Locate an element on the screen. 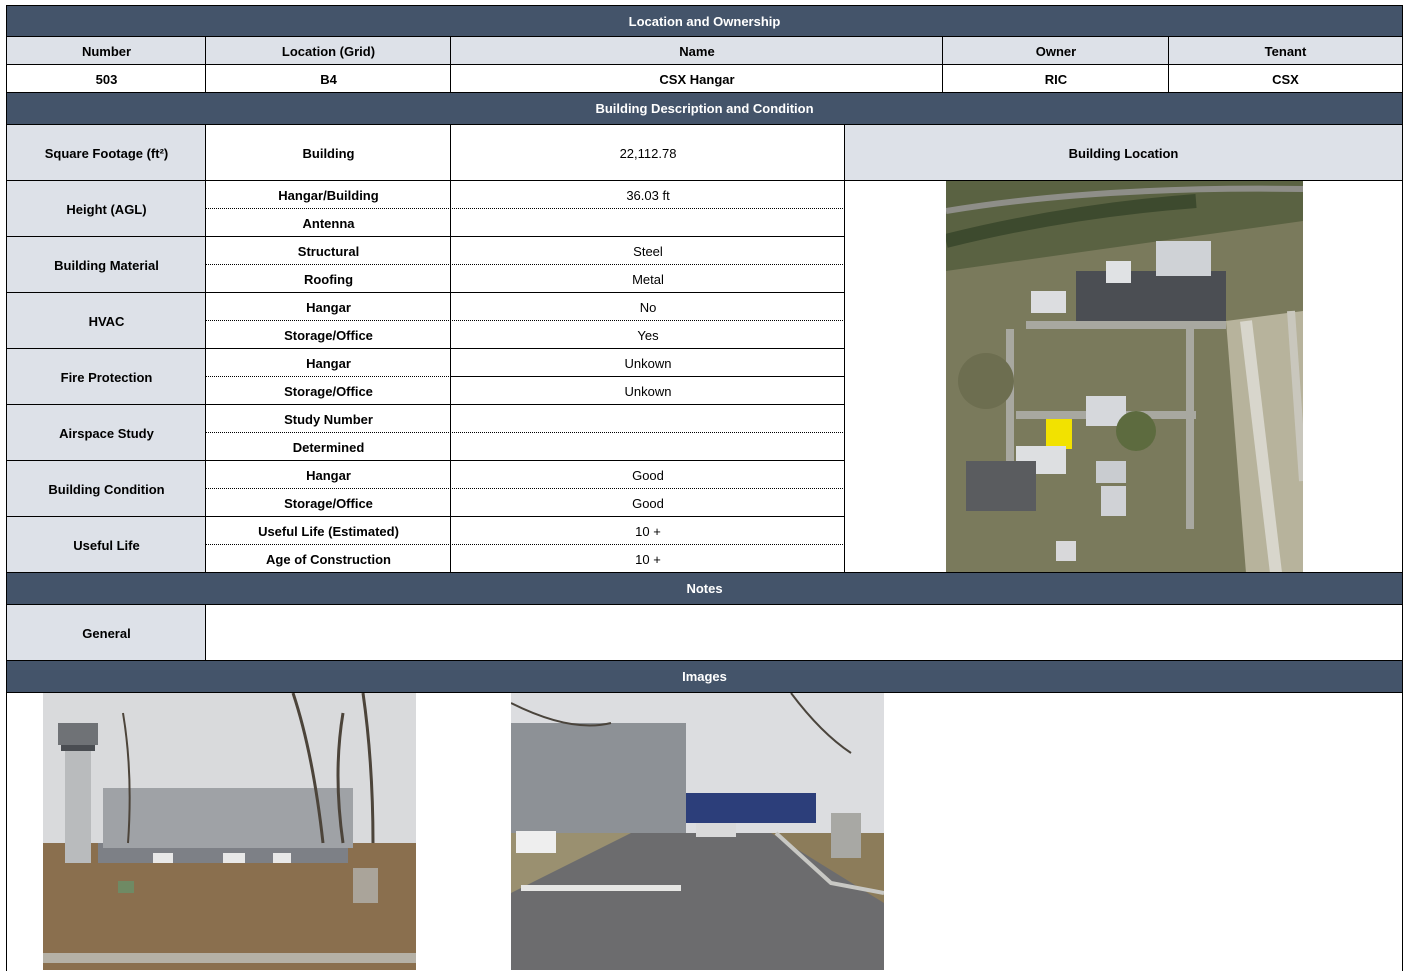 The height and width of the screenshot is (971, 1409). aerial-location-map is located at coordinates (1124, 377).